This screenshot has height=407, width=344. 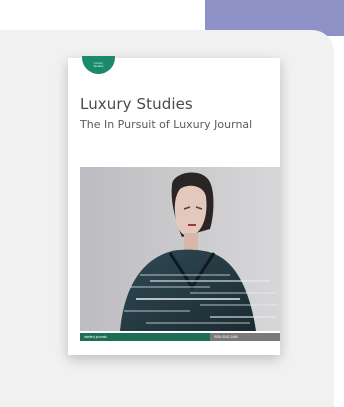 What do you see at coordinates (166, 124) in the screenshot?
I see `journal-subtitle: The In Pursuit of Luxury Journal` at bounding box center [166, 124].